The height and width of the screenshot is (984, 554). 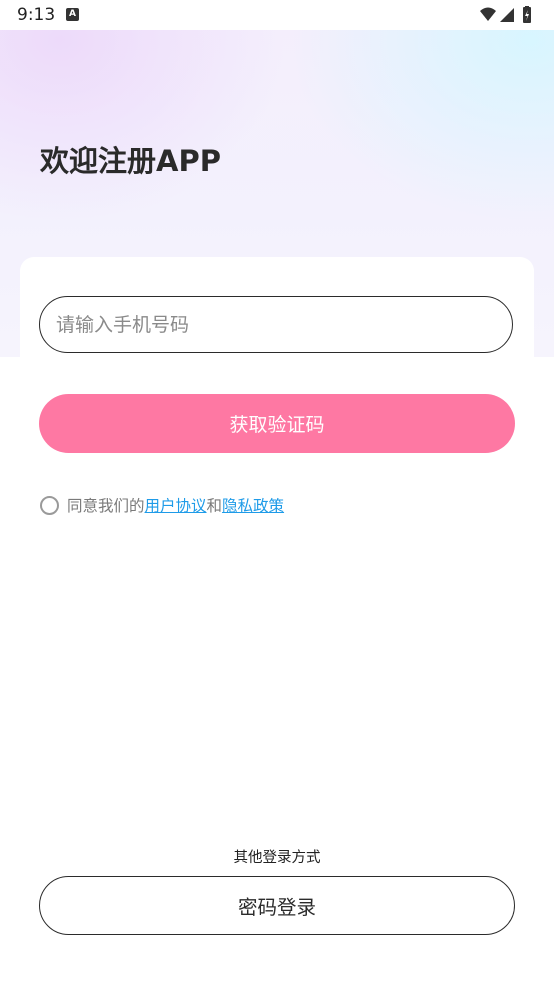 I want to click on status-bar: 9:13 A, so click(x=277, y=15).